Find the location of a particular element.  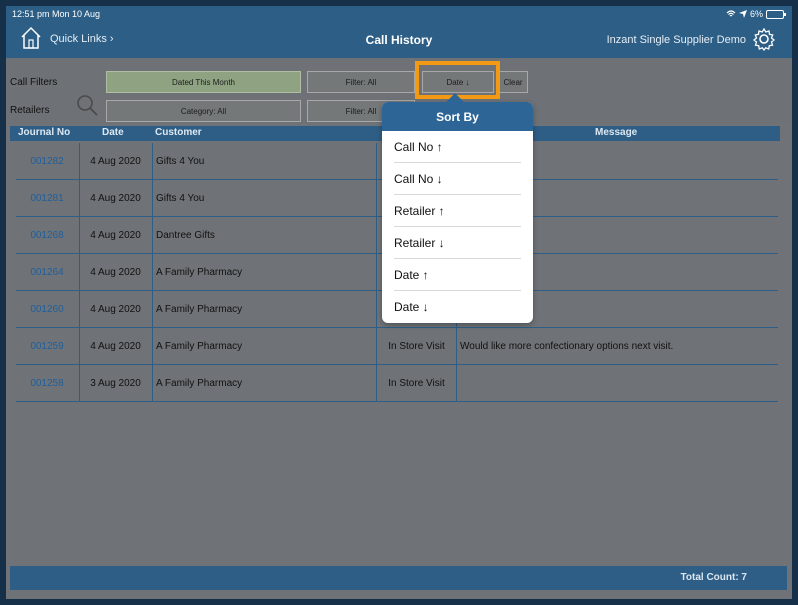

location-arrow-icon is located at coordinates (742, 14).